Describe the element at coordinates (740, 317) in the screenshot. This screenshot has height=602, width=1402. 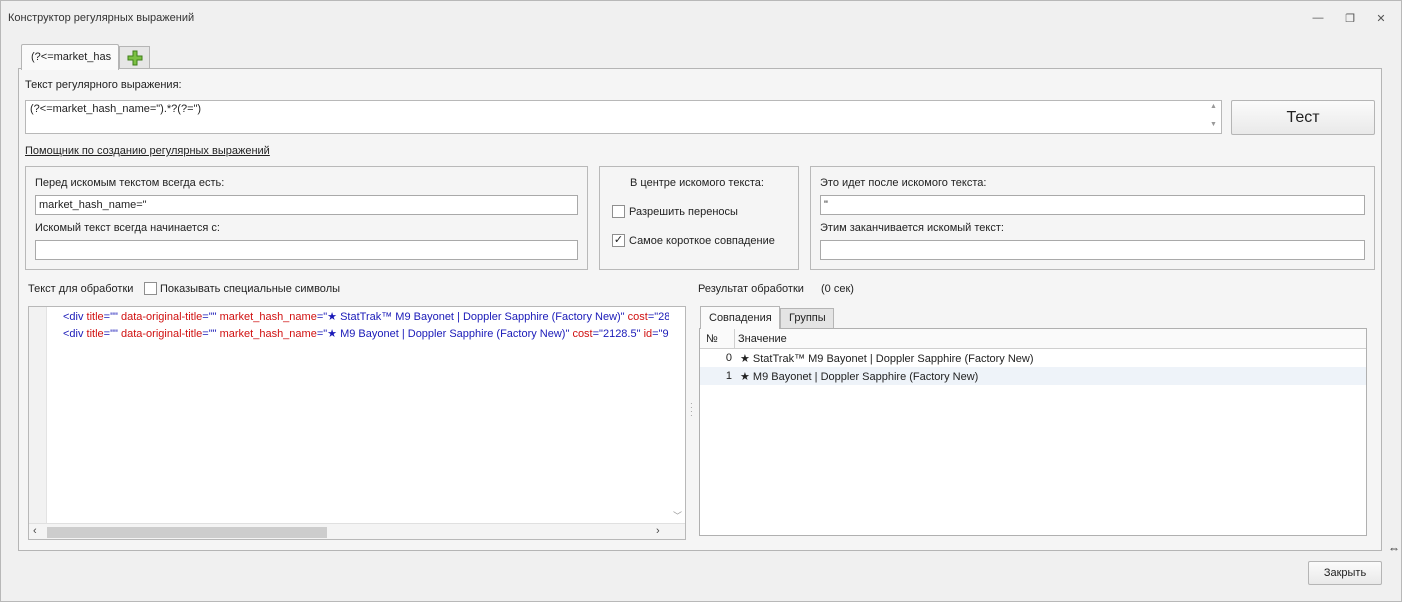
I see `tab-matches: Совпадения` at that location.